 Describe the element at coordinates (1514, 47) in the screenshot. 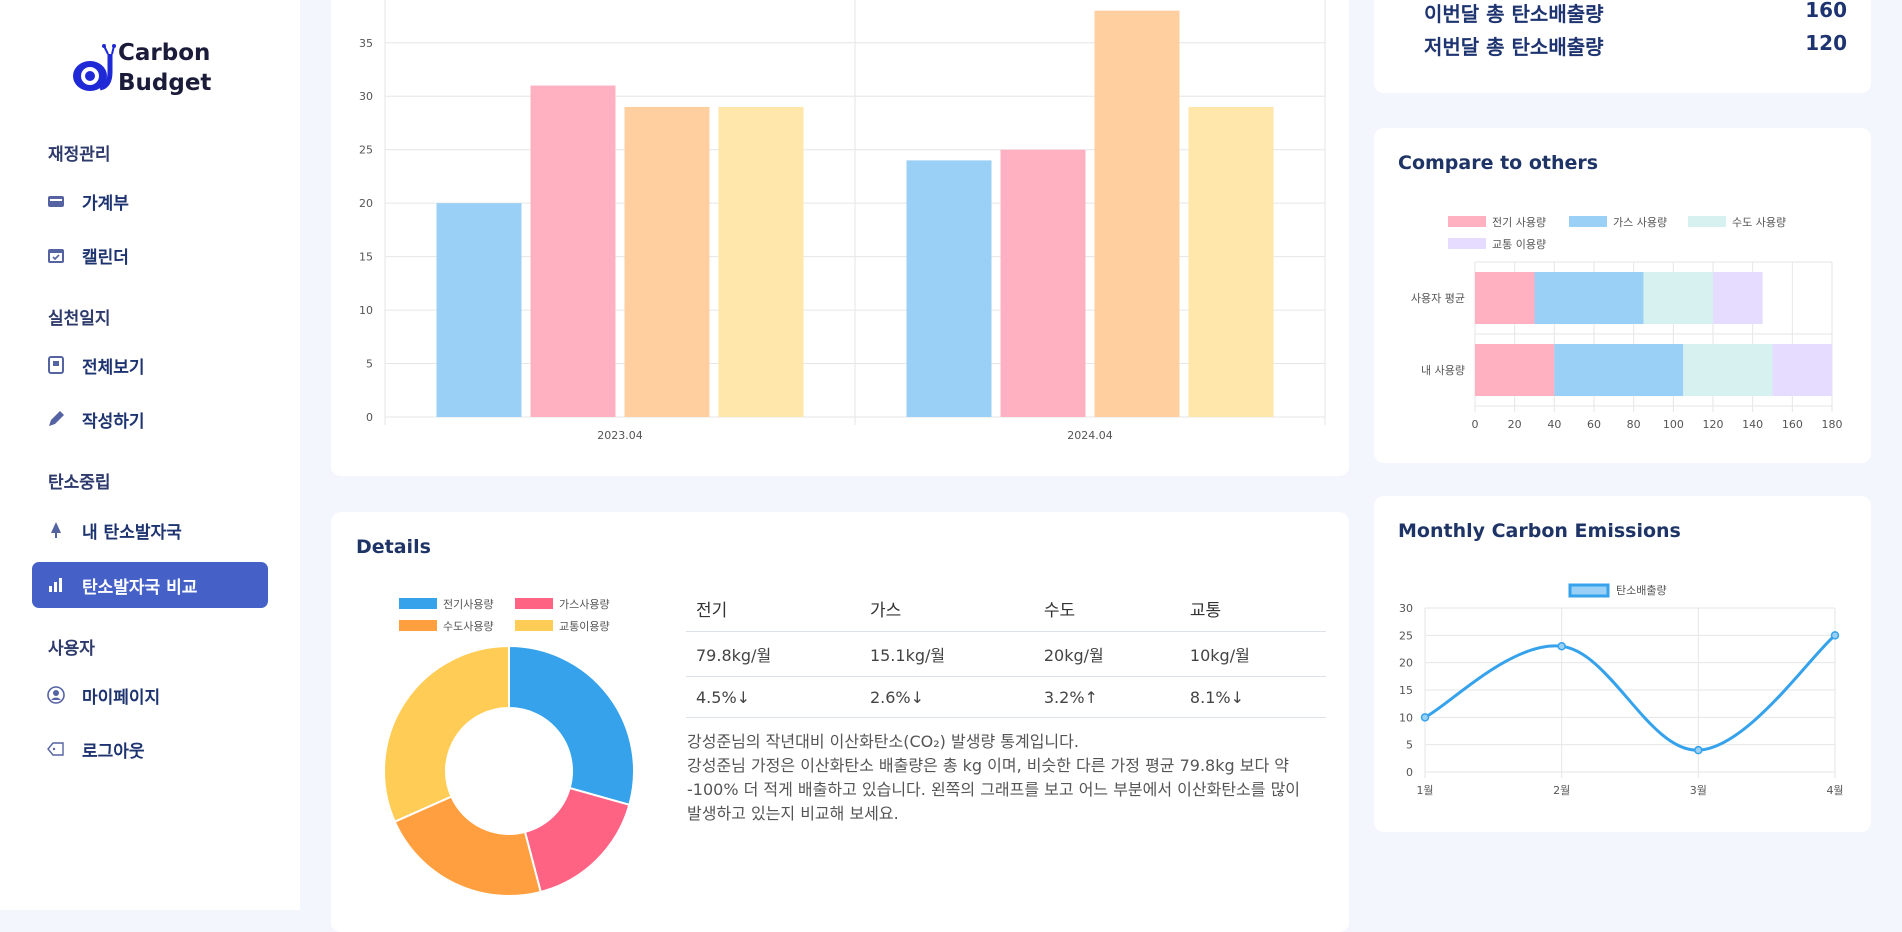

I see `last-month-label: 저번달 총 탄소배출량` at that location.